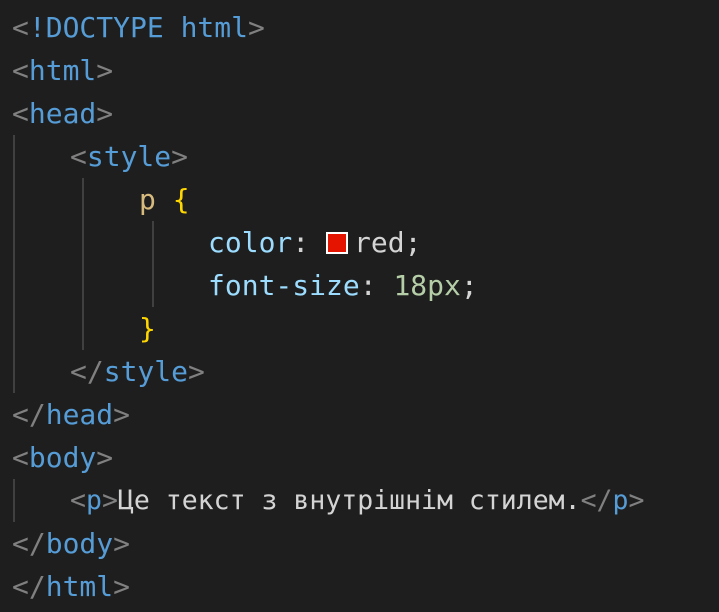  I want to click on code-line-html-close: </html>, so click(65, 586).